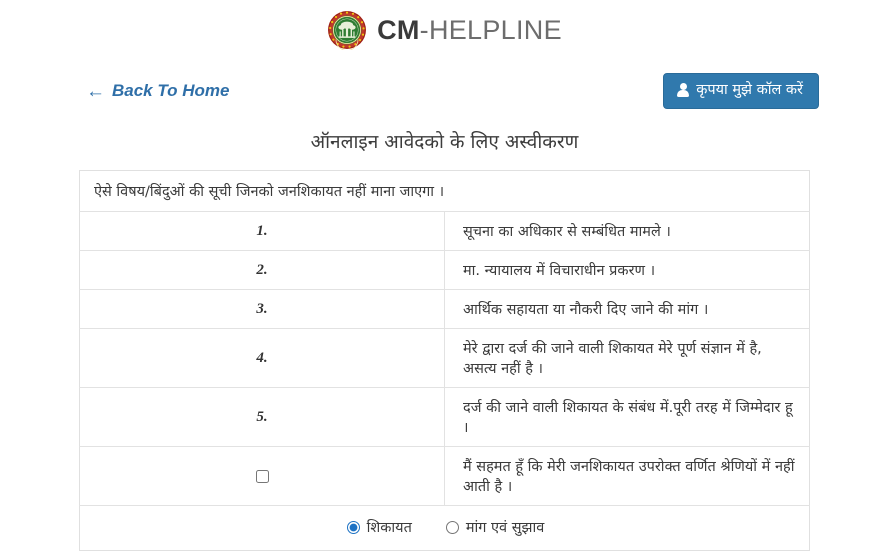  What do you see at coordinates (424, 29) in the screenshot?
I see `brand-title-dash: -` at bounding box center [424, 29].